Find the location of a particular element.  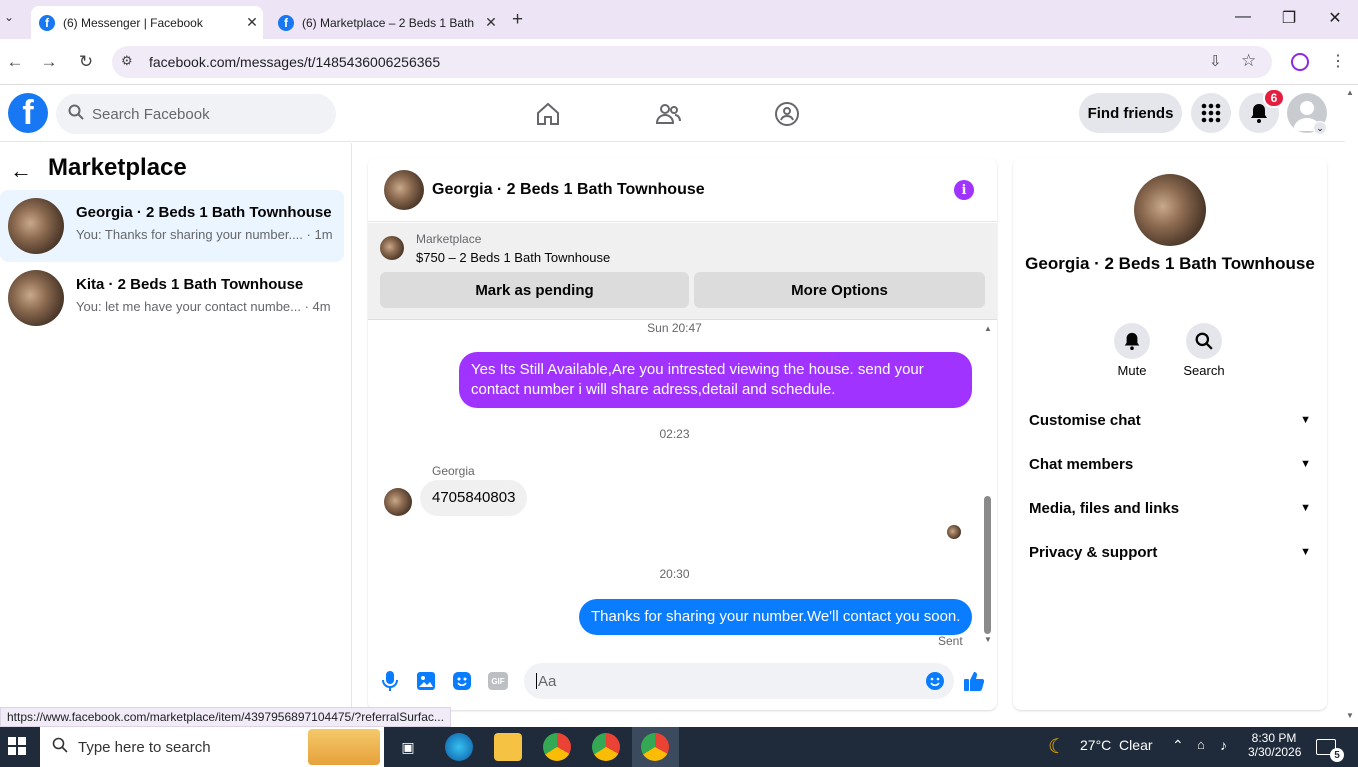

scroll-up-arrow: ▲ is located at coordinates (1350, 92).